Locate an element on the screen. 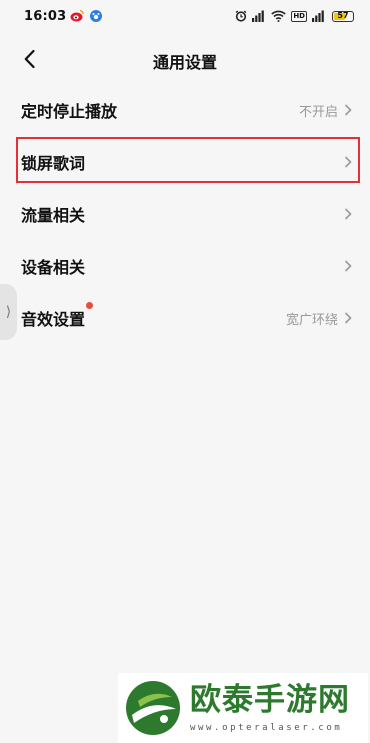  header-bar: 通用设置 is located at coordinates (185, 59).